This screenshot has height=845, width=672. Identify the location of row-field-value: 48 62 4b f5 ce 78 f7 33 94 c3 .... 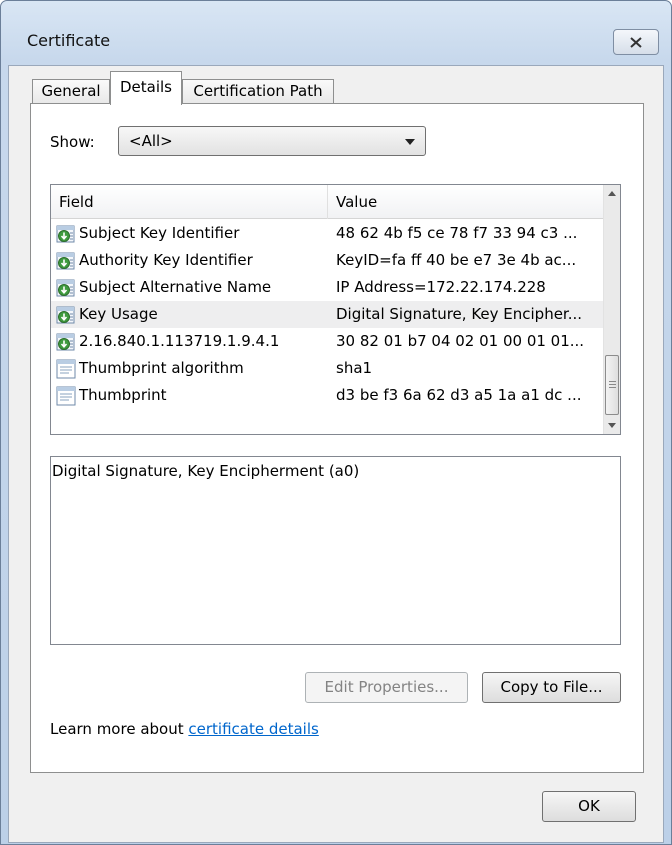
(457, 233).